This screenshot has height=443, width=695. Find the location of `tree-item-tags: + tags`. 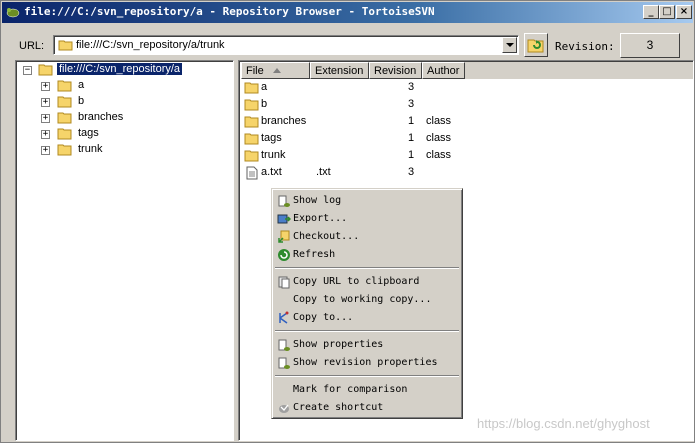

tree-item-tags: + tags is located at coordinates (116, 134).